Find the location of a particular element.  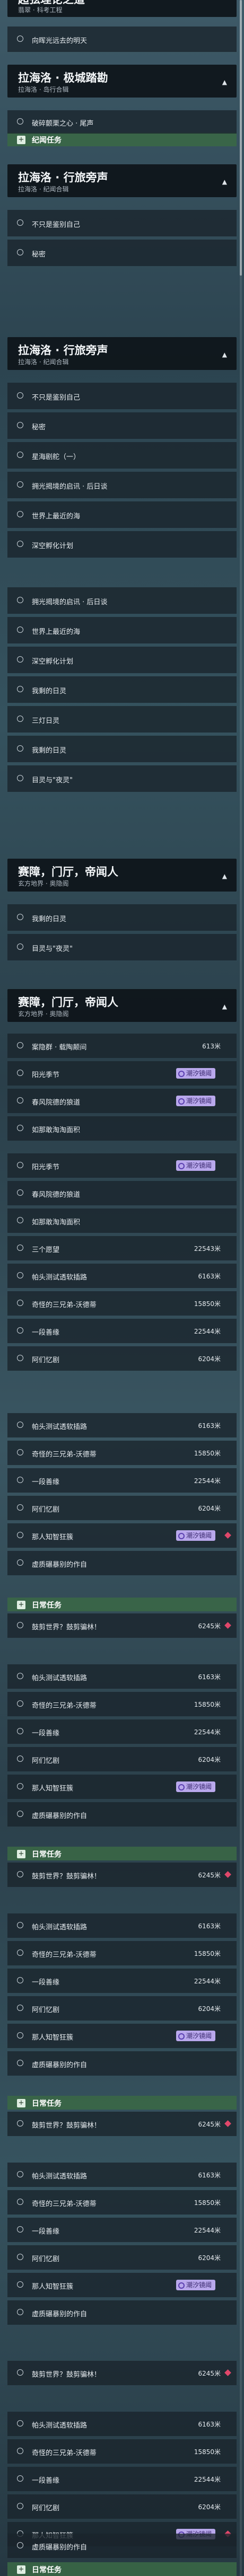

quest-item: 破碎颤栗之心 · 尾声 is located at coordinates (122, 122).